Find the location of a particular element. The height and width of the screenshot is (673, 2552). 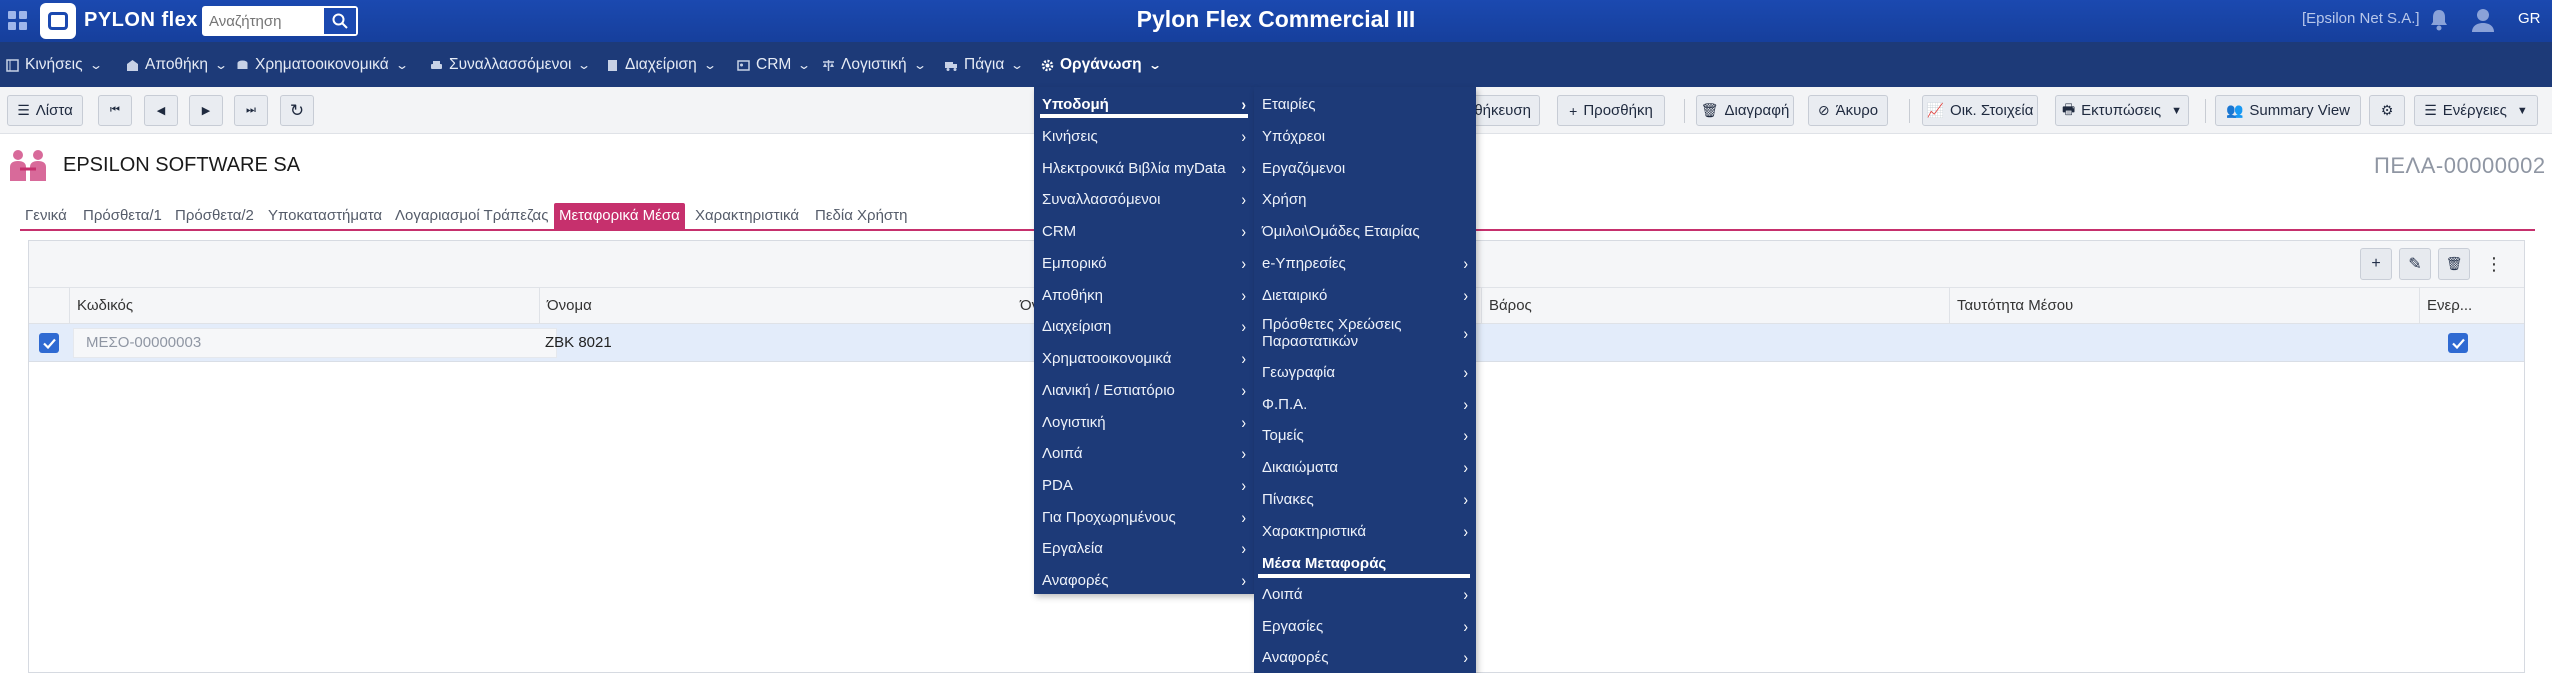

tab-prostheta-2: Πρόσθετα/2 is located at coordinates (214, 216).